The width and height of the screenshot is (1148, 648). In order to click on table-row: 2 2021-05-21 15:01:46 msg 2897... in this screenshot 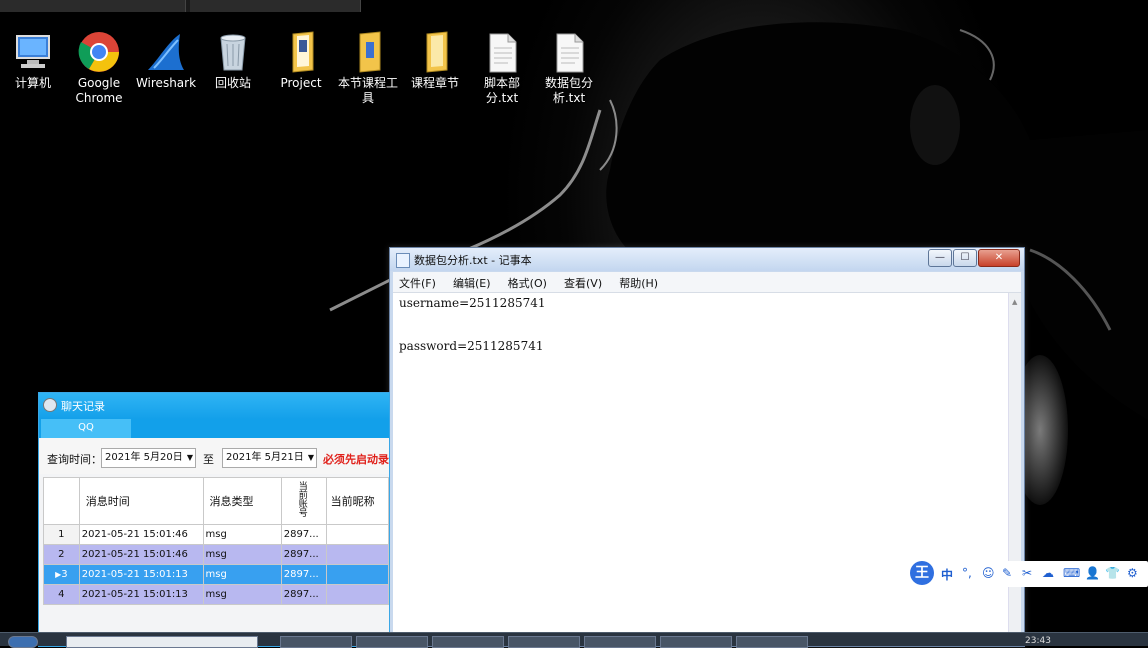, I will do `click(216, 554)`.